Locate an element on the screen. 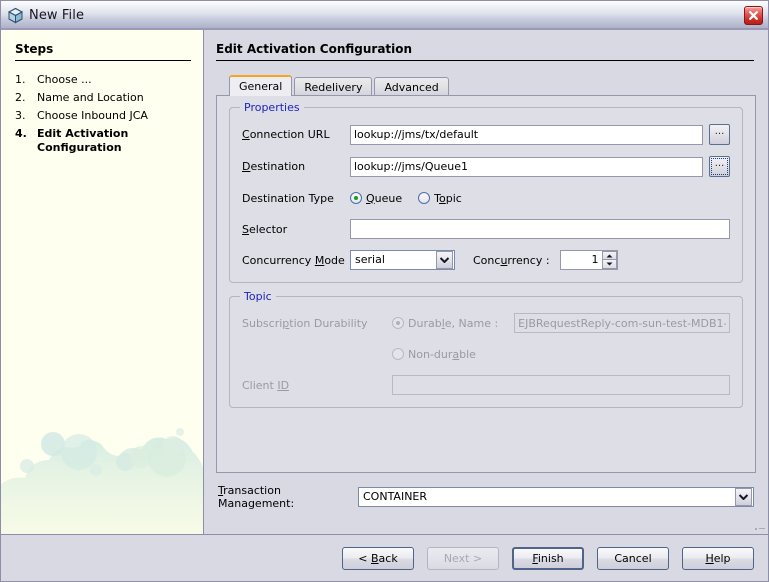 The width and height of the screenshot is (769, 582). topic-group-title: Topic is located at coordinates (258, 296).